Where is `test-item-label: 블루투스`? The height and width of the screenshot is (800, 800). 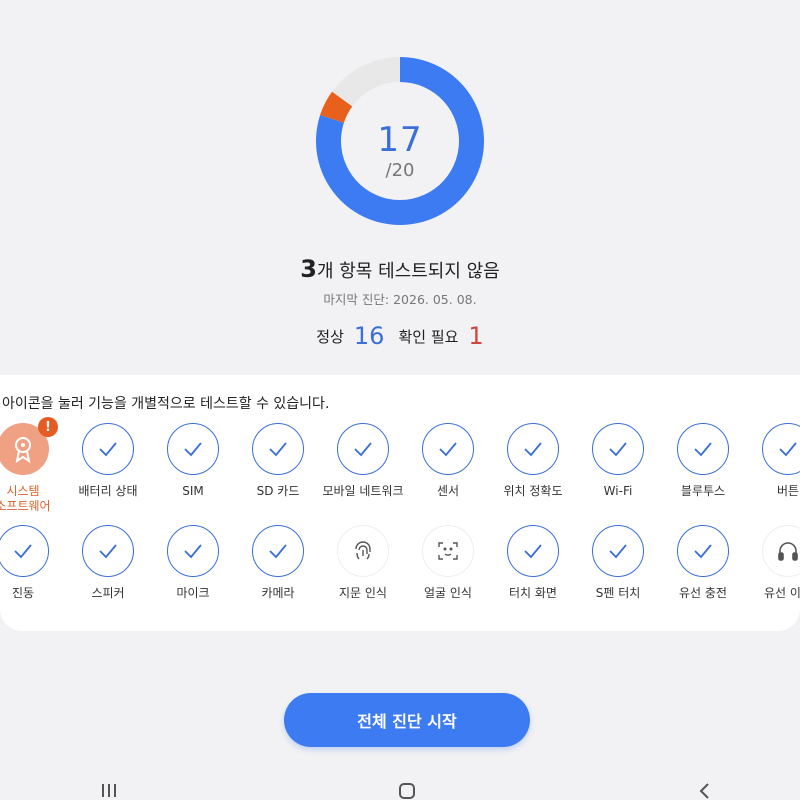 test-item-label: 블루투스 is located at coordinates (703, 491).